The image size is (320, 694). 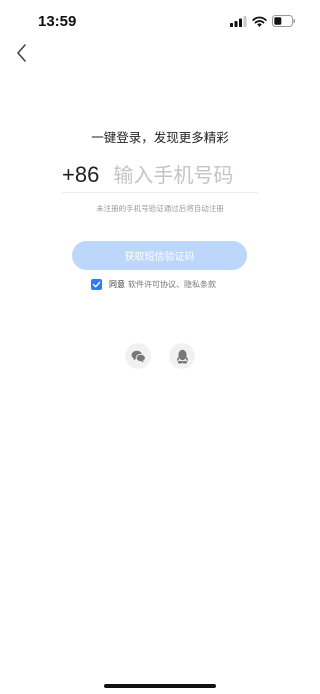 I want to click on cellular-signal-icon, so click(x=238, y=21).